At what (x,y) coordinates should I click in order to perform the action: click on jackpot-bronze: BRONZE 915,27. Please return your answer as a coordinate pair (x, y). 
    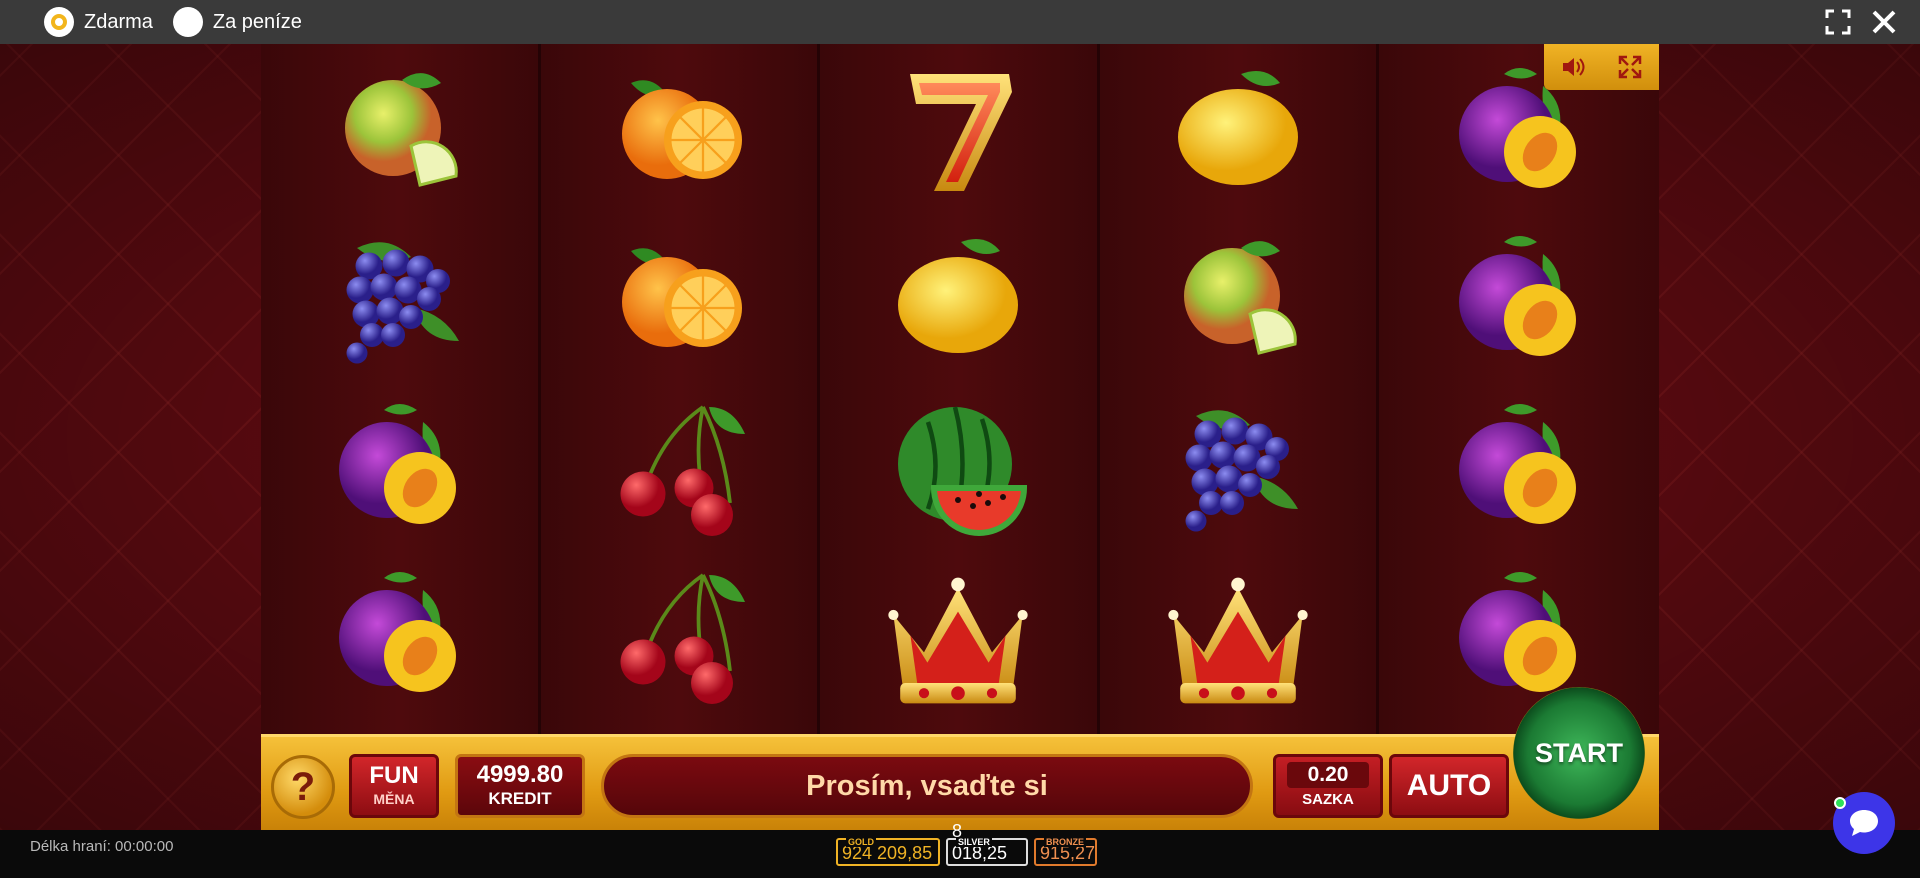
    Looking at the image, I should click on (1065, 851).